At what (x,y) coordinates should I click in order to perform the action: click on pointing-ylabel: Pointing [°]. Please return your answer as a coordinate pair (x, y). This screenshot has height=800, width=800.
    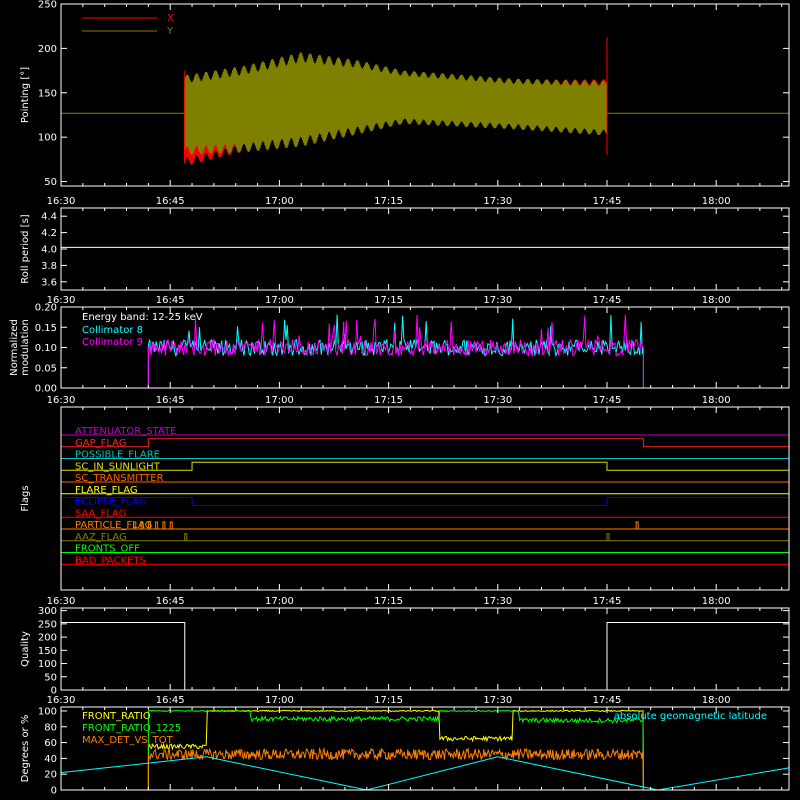
    Looking at the image, I should click on (25, 95).